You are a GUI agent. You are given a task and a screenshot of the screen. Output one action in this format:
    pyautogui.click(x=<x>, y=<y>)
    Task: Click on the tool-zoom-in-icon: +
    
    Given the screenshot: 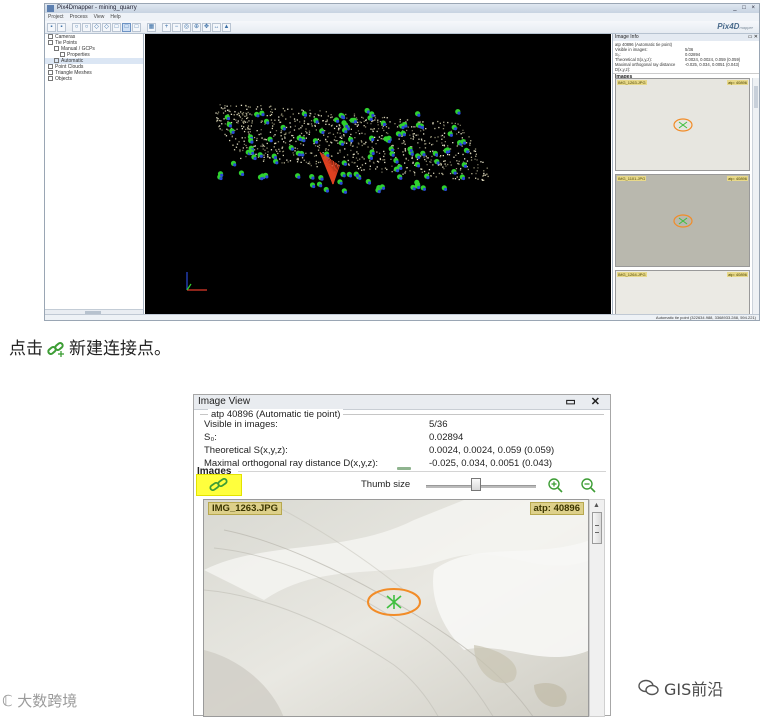 What is the action you would take?
    pyautogui.click(x=166, y=27)
    